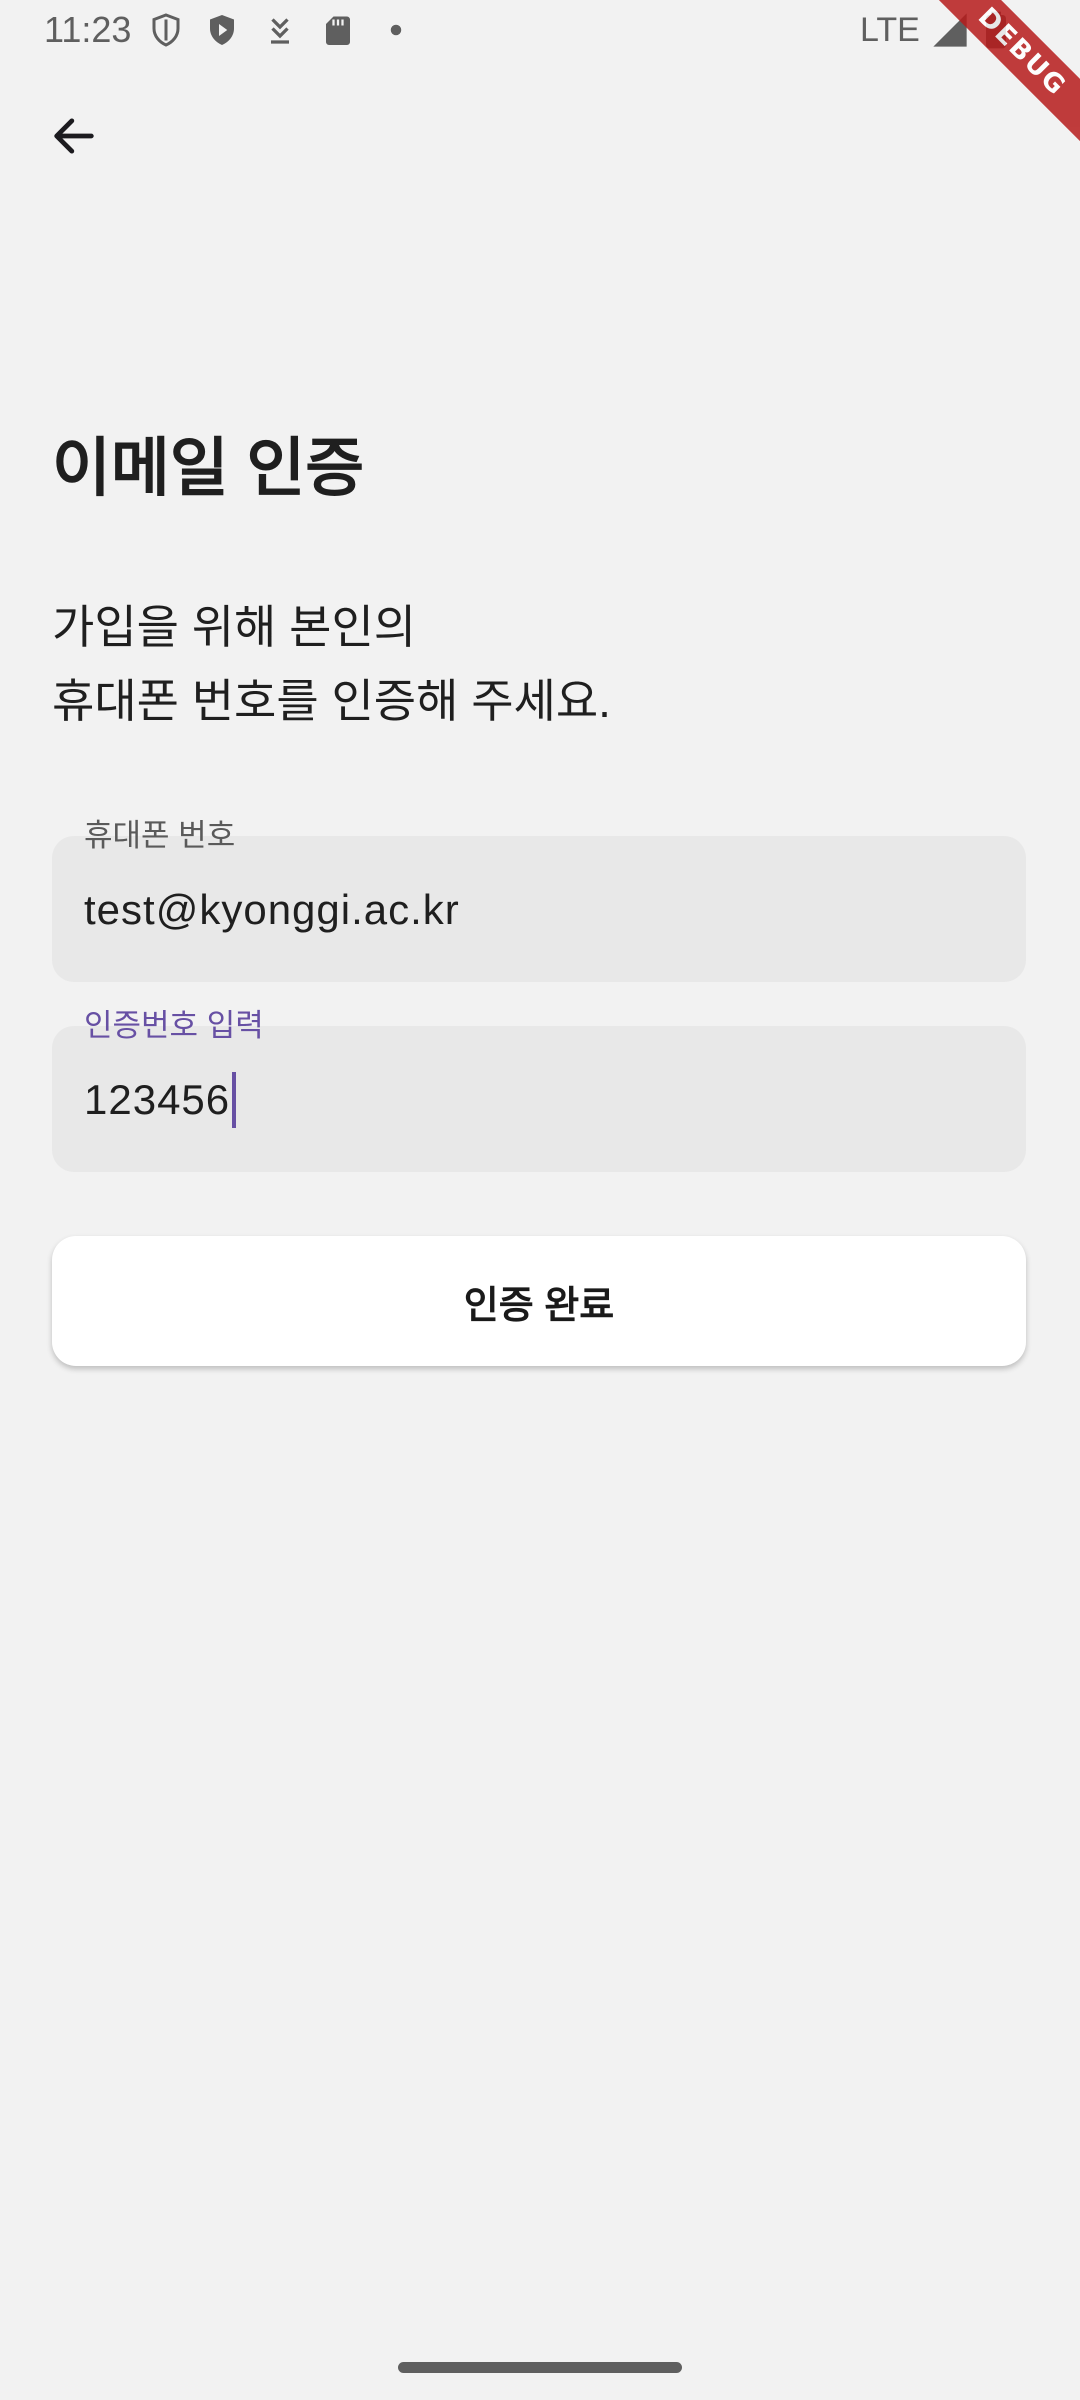 The width and height of the screenshot is (1080, 2400). Describe the element at coordinates (539, 900) in the screenshot. I see `phone-number-field: 휴대폰 번호 test@kyonggi.ac.kr` at that location.